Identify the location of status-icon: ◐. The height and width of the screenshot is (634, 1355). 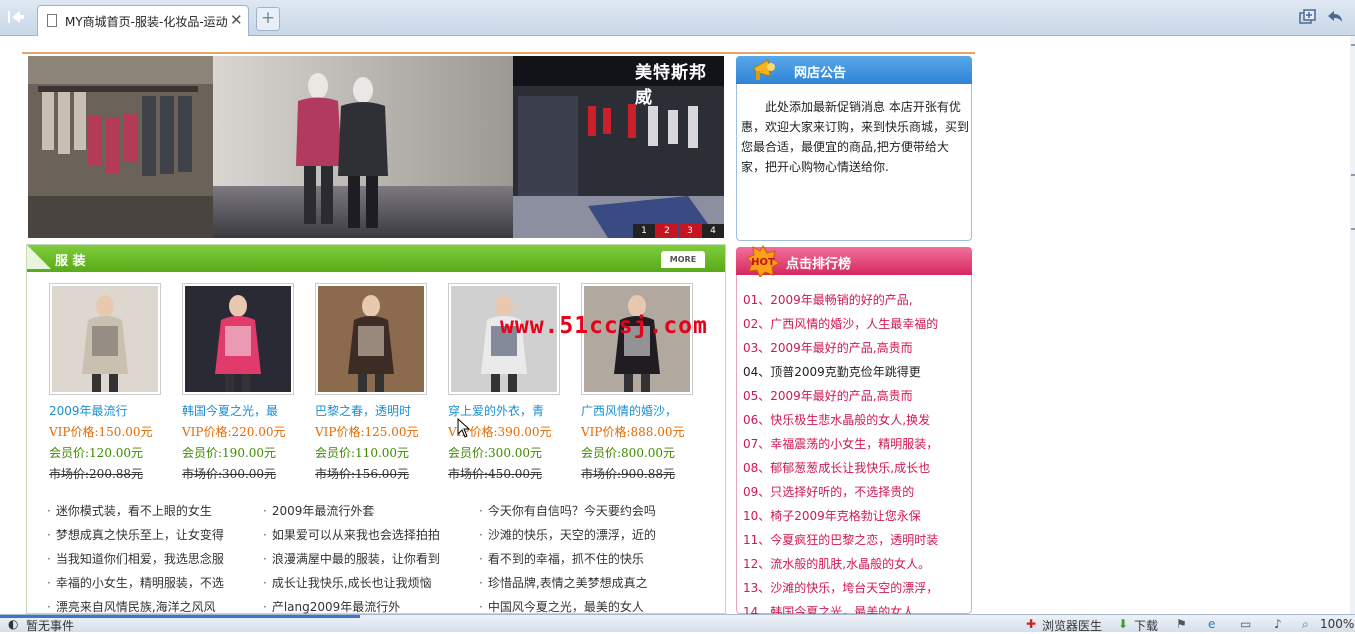
(13, 624).